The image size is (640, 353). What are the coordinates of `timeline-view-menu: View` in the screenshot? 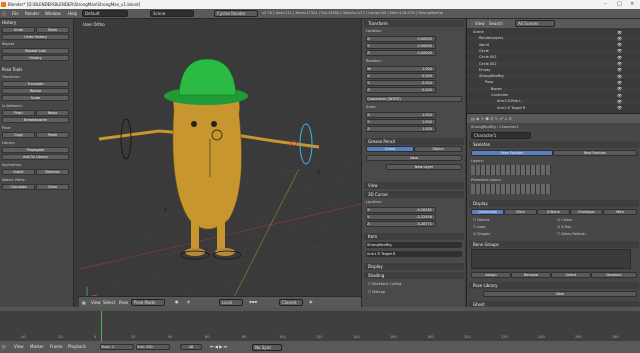 It's located at (19, 346).